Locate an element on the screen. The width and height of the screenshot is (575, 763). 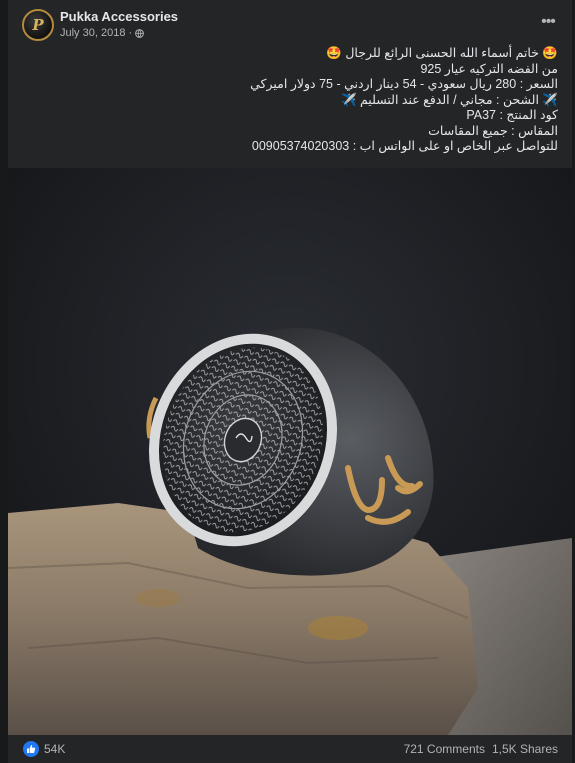
post-date: July 30, 2018 is located at coordinates (92, 33).